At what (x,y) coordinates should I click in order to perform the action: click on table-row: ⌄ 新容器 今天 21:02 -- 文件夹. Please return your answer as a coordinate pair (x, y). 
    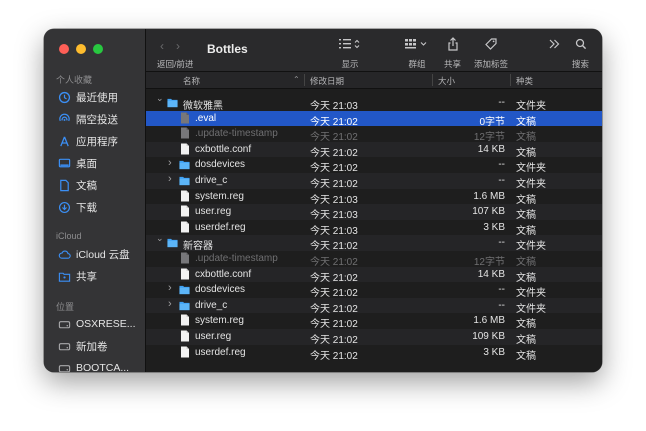
    Looking at the image, I should click on (374, 242).